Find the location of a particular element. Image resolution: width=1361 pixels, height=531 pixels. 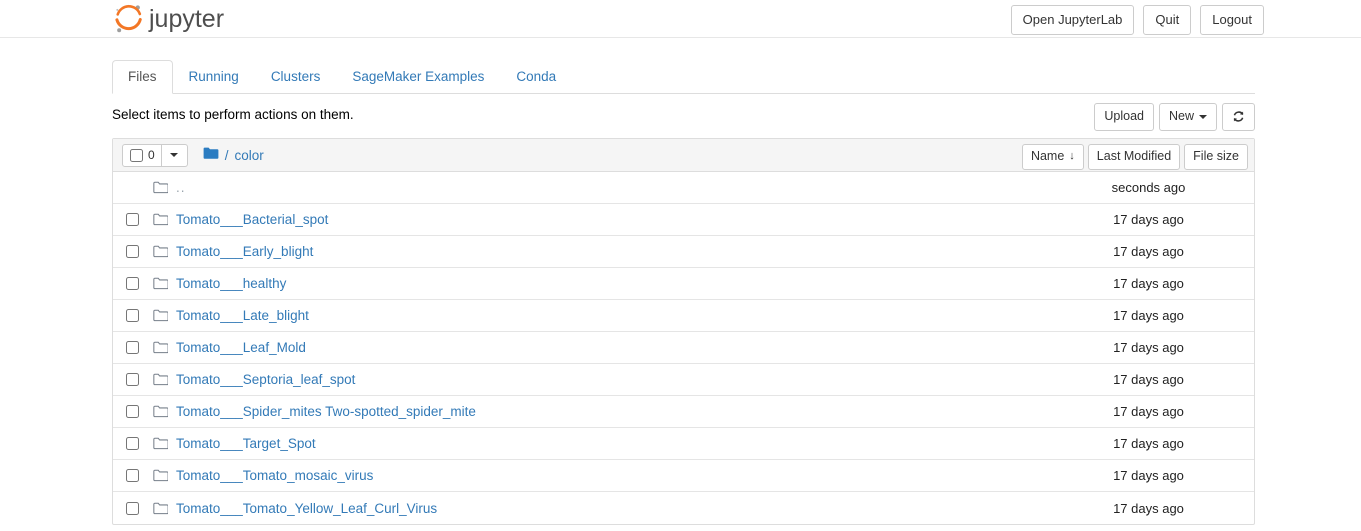

table-row: Tomato___Early_blight 17 days ago is located at coordinates (683, 252).